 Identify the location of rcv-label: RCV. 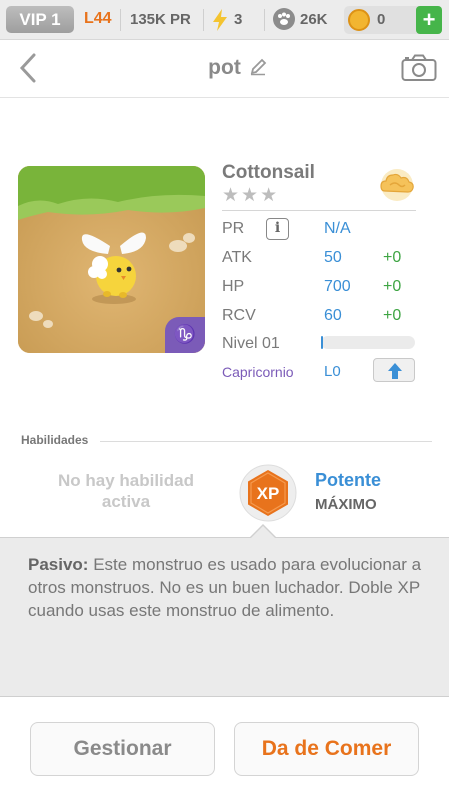
(239, 315).